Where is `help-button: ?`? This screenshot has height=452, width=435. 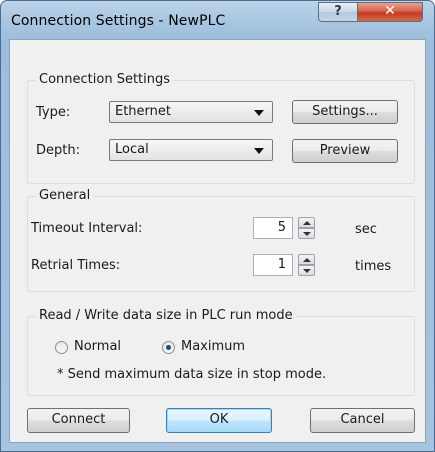
help-button: ? is located at coordinates (338, 12).